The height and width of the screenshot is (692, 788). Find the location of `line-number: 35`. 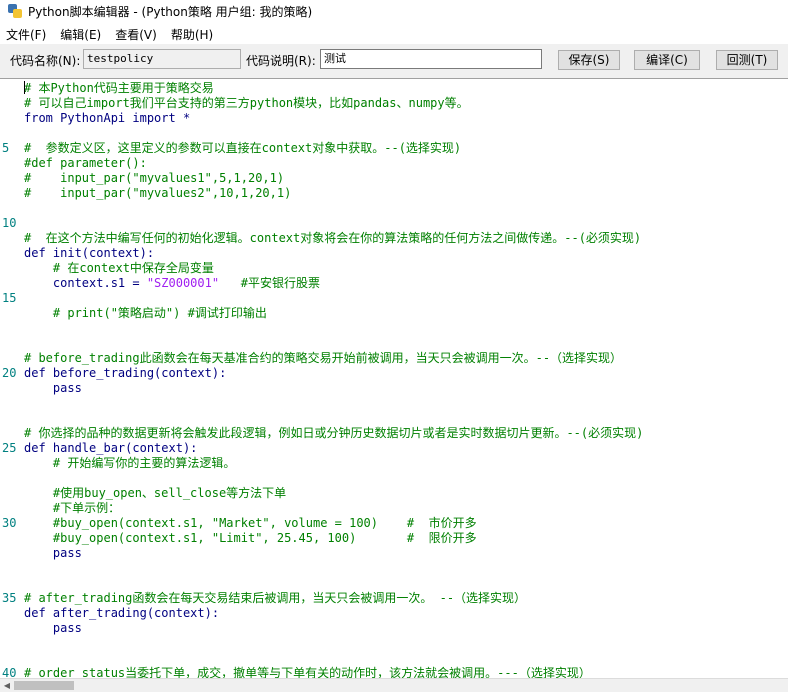

line-number: 35 is located at coordinates (9, 598).